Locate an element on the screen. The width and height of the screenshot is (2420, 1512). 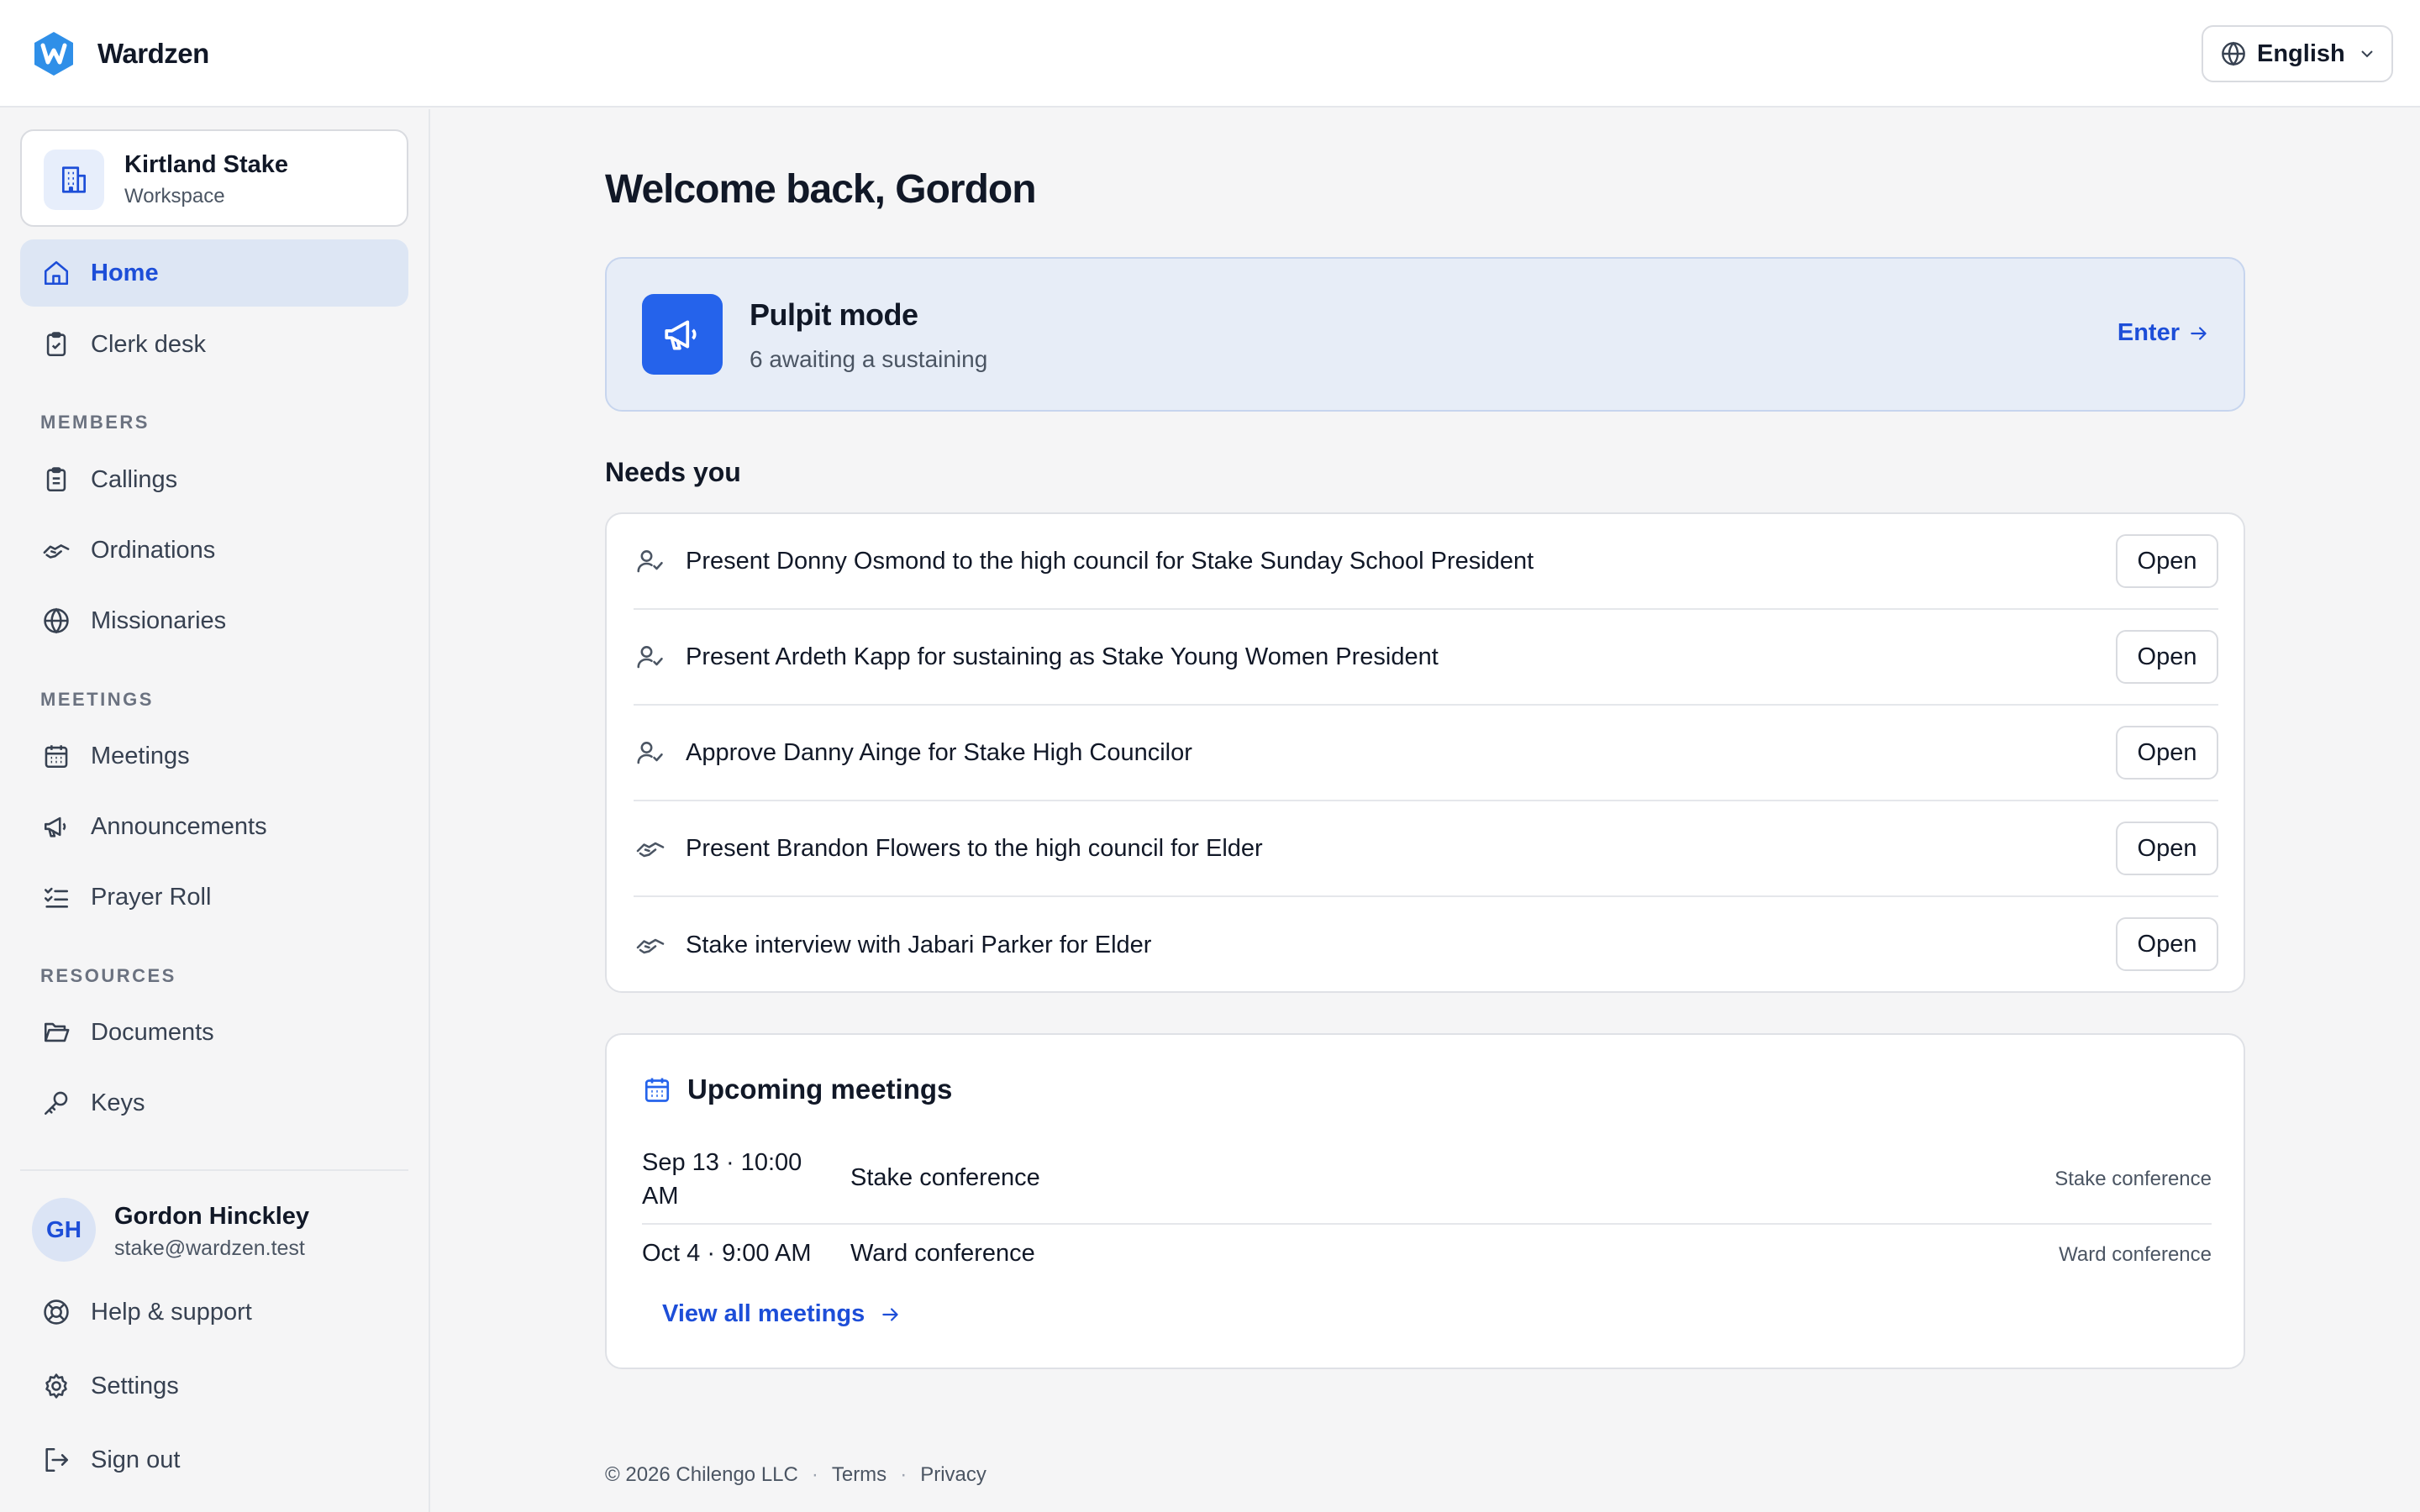
sidebar-item-label: Ordinations is located at coordinates (153, 550).